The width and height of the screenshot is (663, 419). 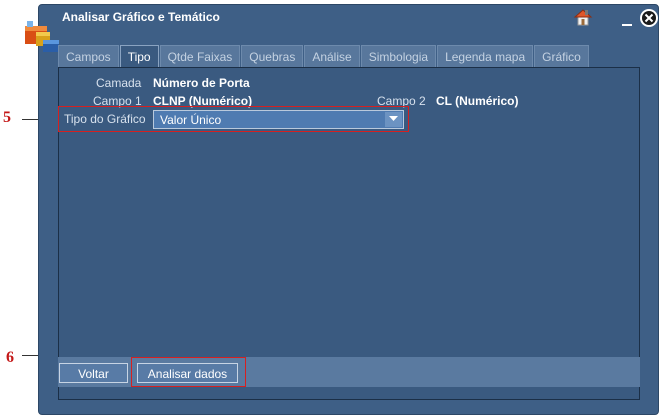 I want to click on app-icon, so click(x=42, y=34).